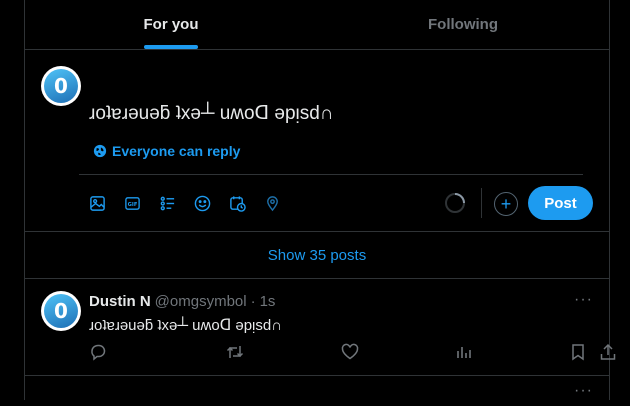  What do you see at coordinates (106, 203) in the screenshot?
I see `media-button` at bounding box center [106, 203].